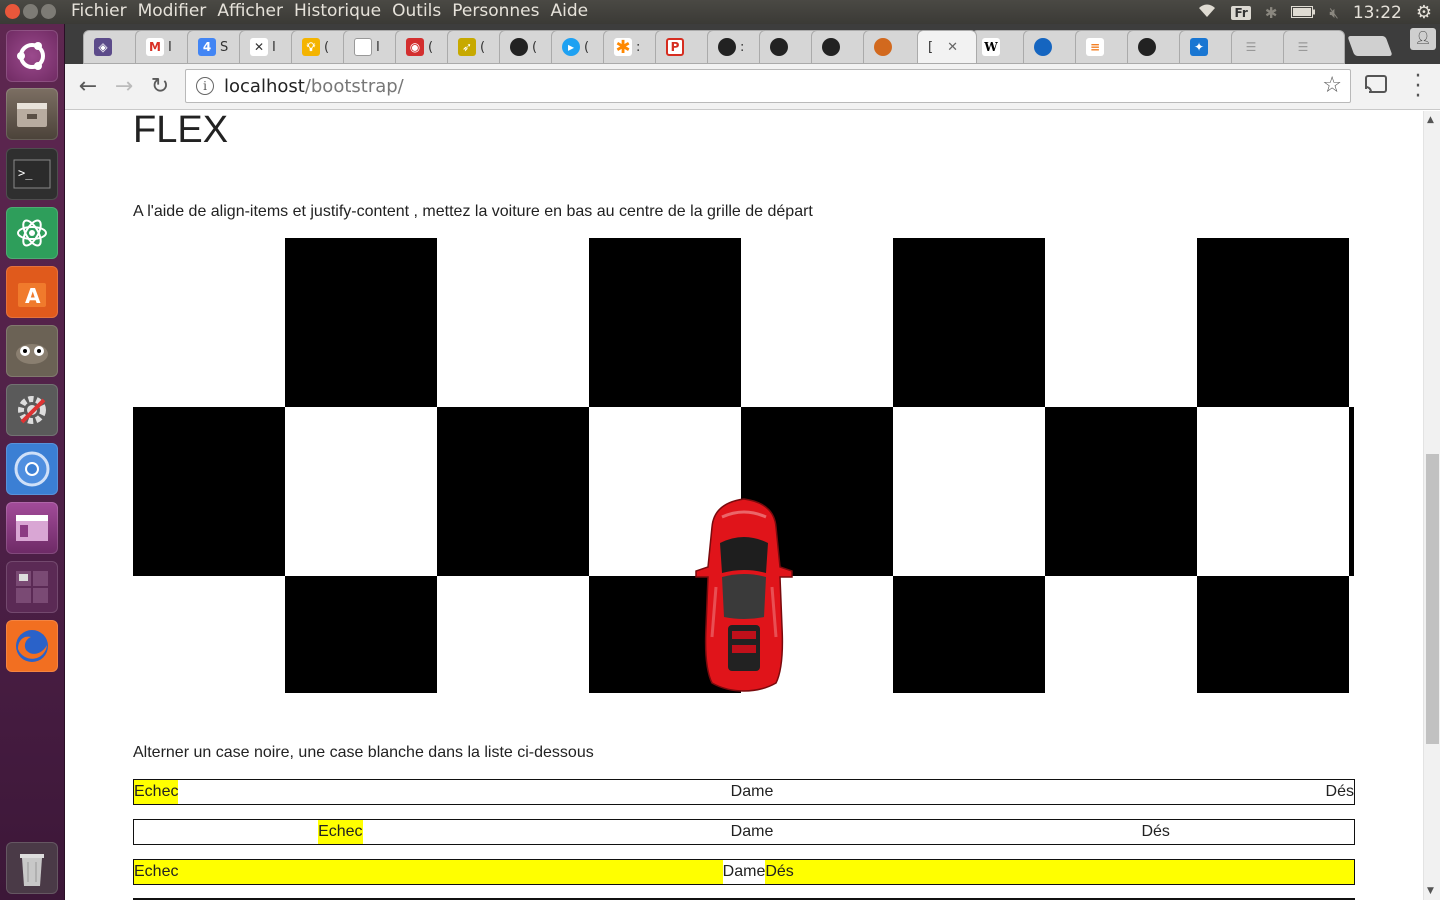  I want to click on files-icon, so click(32, 114).